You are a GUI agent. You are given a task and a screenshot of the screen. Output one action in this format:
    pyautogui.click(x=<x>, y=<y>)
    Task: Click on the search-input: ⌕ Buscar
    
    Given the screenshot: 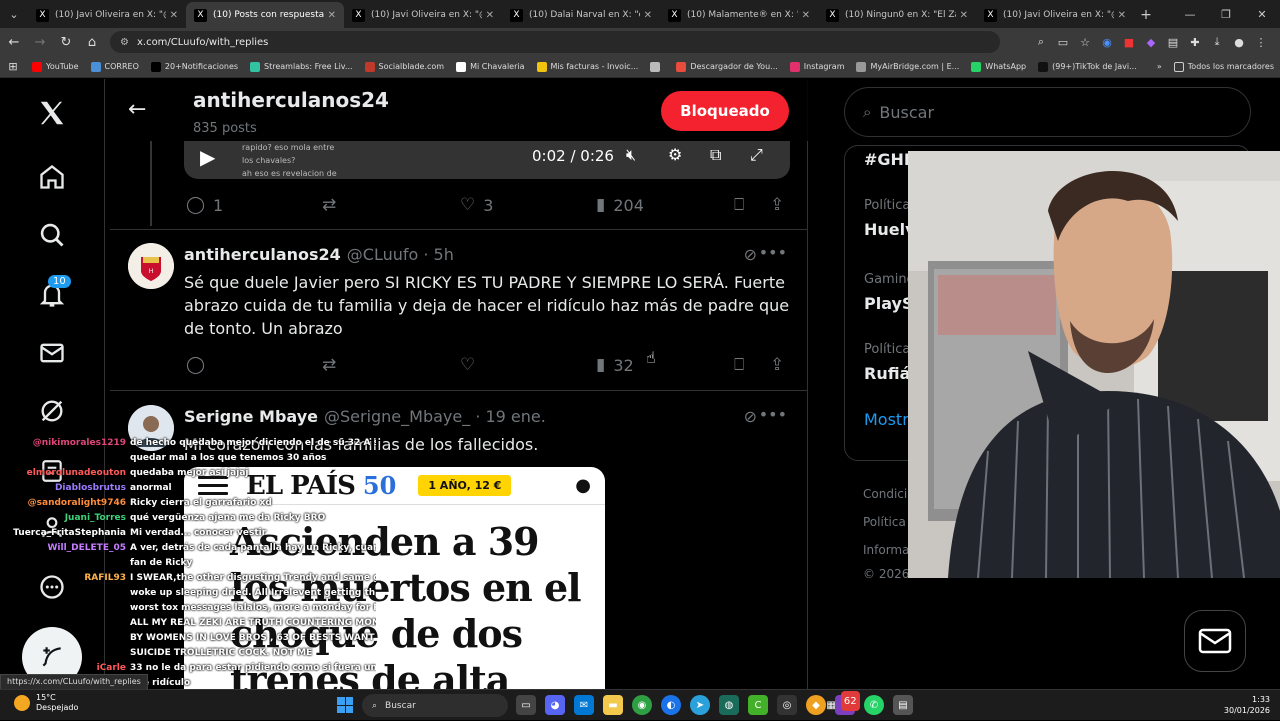 What is the action you would take?
    pyautogui.click(x=1047, y=112)
    